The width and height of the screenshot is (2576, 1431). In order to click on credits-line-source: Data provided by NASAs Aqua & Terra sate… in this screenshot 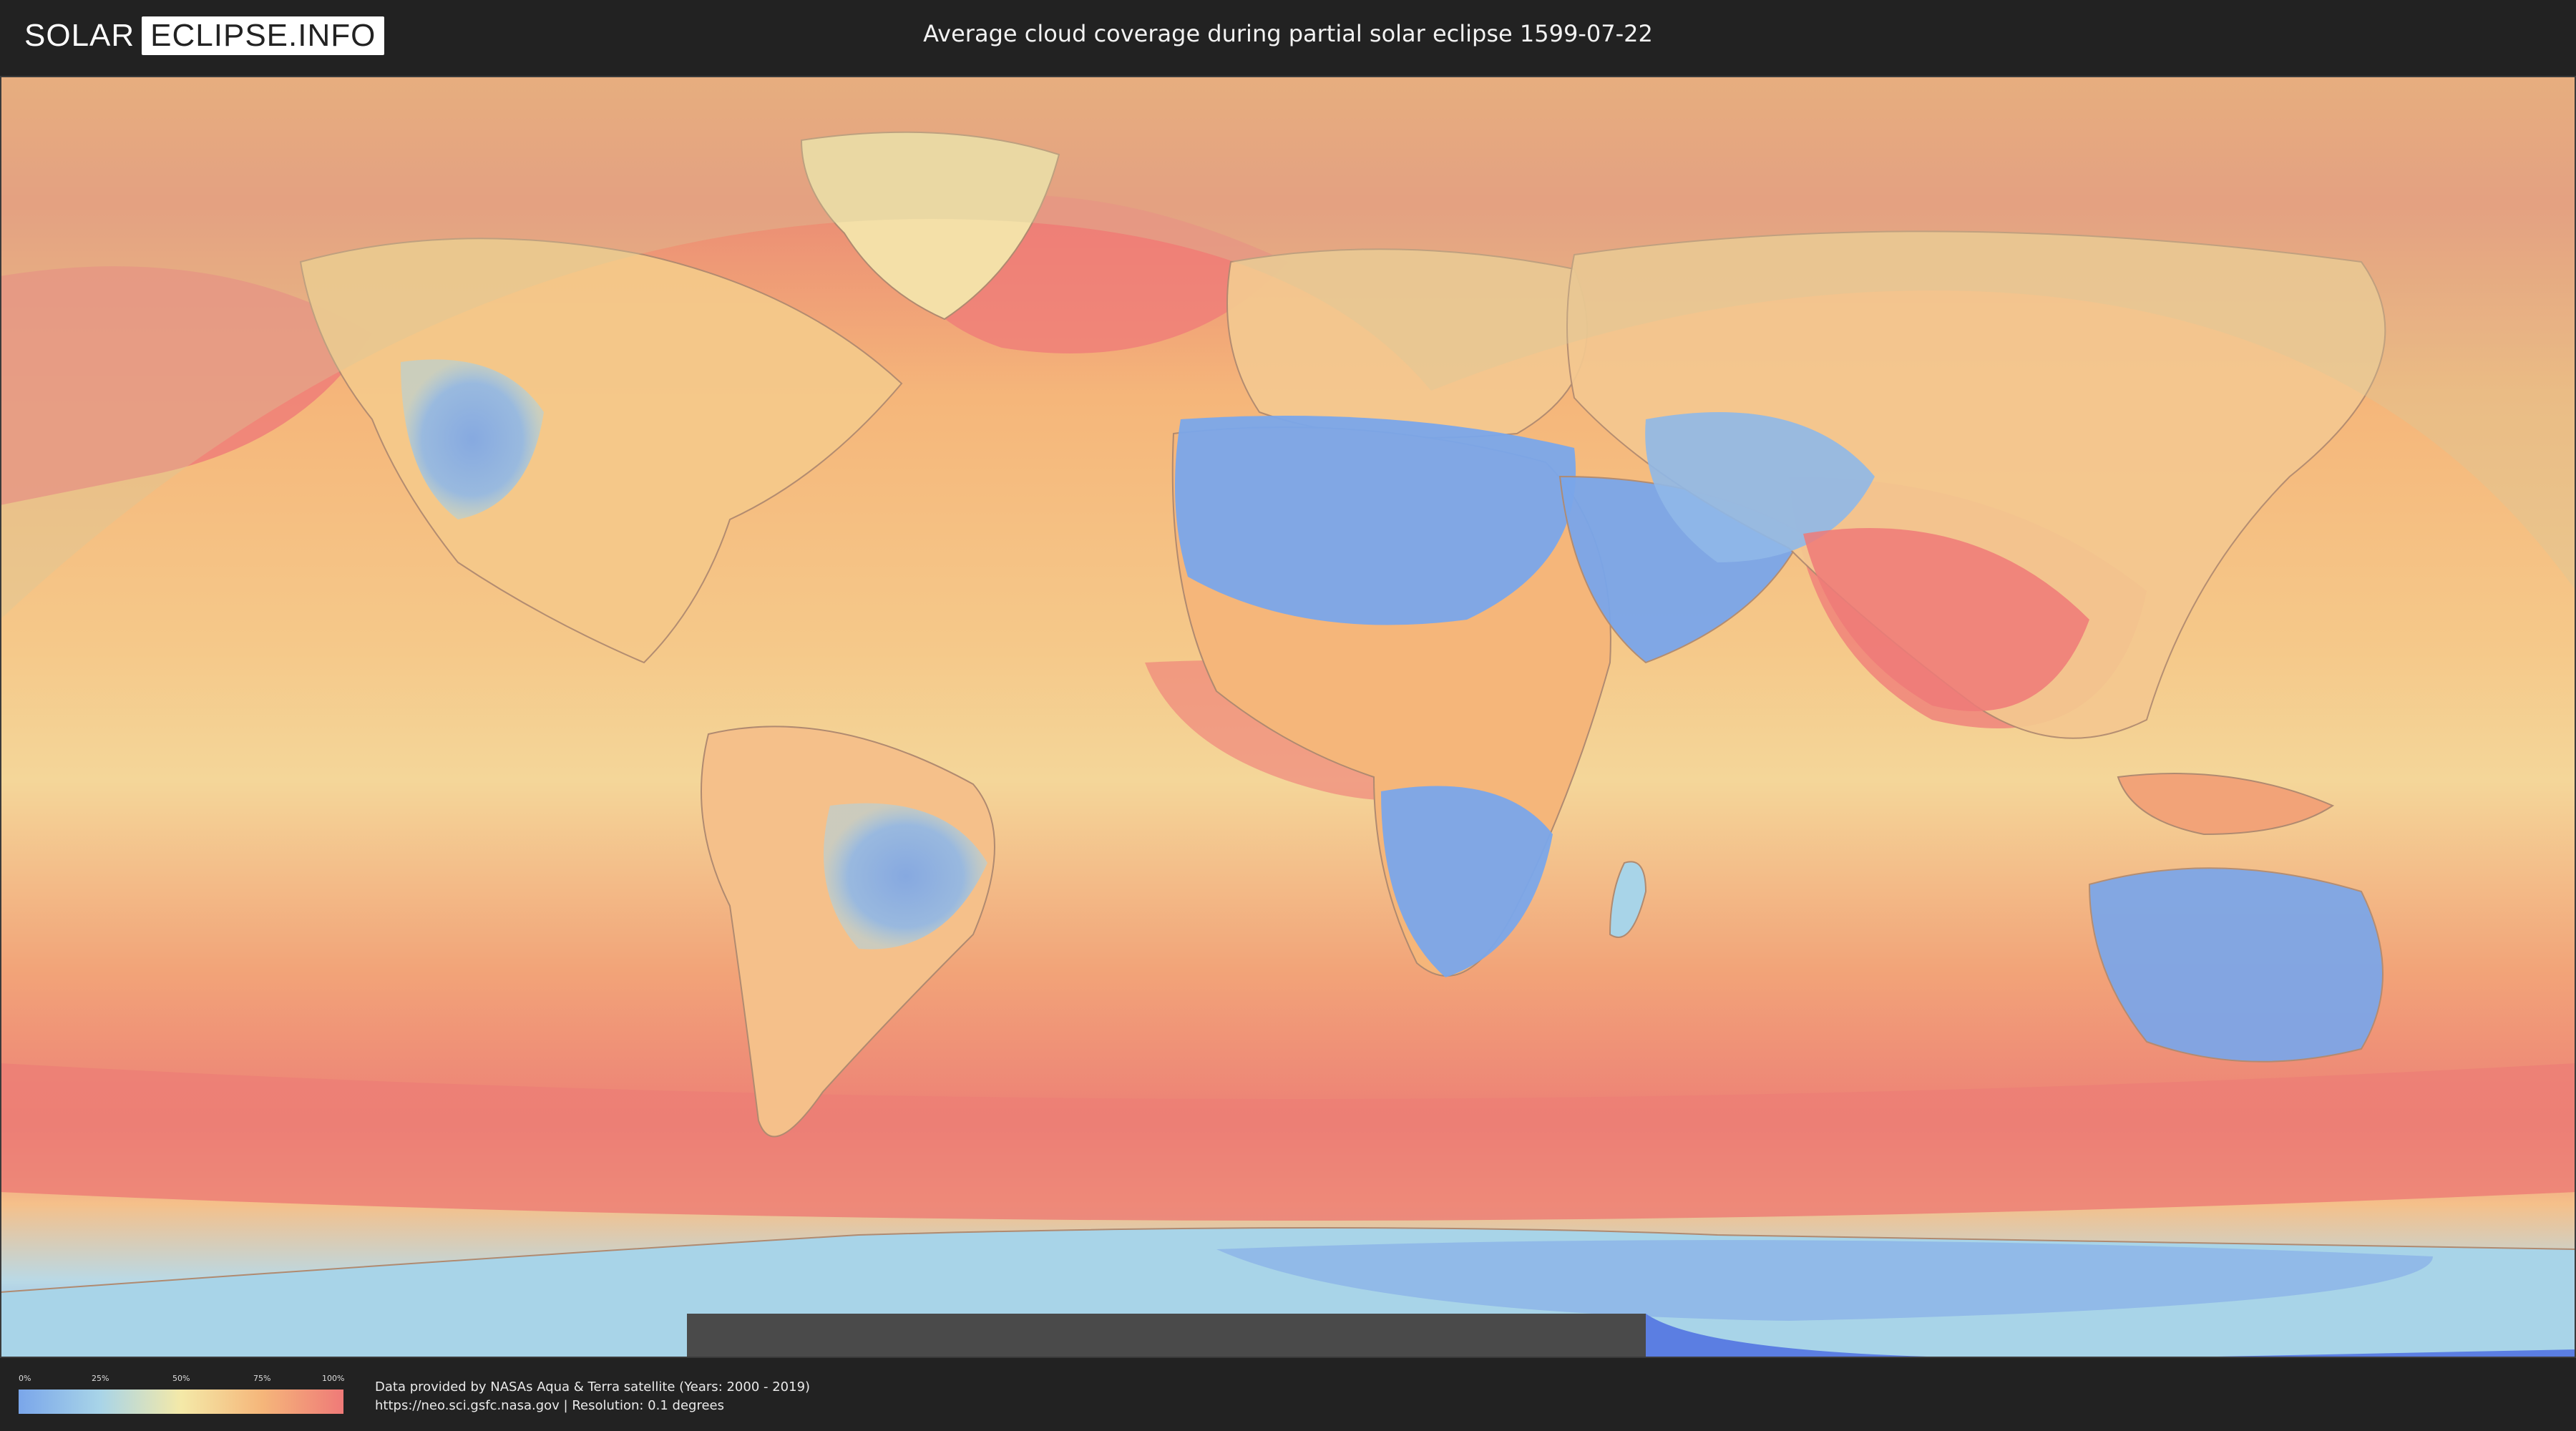, I will do `click(593, 1387)`.